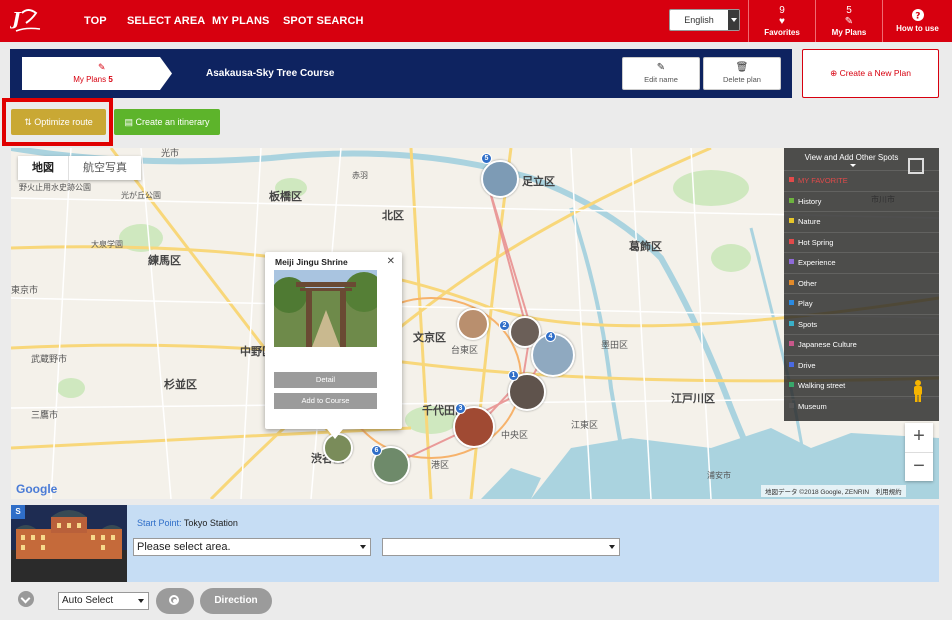  Describe the element at coordinates (733, 20) in the screenshot. I see `chevron-down-icon` at that location.